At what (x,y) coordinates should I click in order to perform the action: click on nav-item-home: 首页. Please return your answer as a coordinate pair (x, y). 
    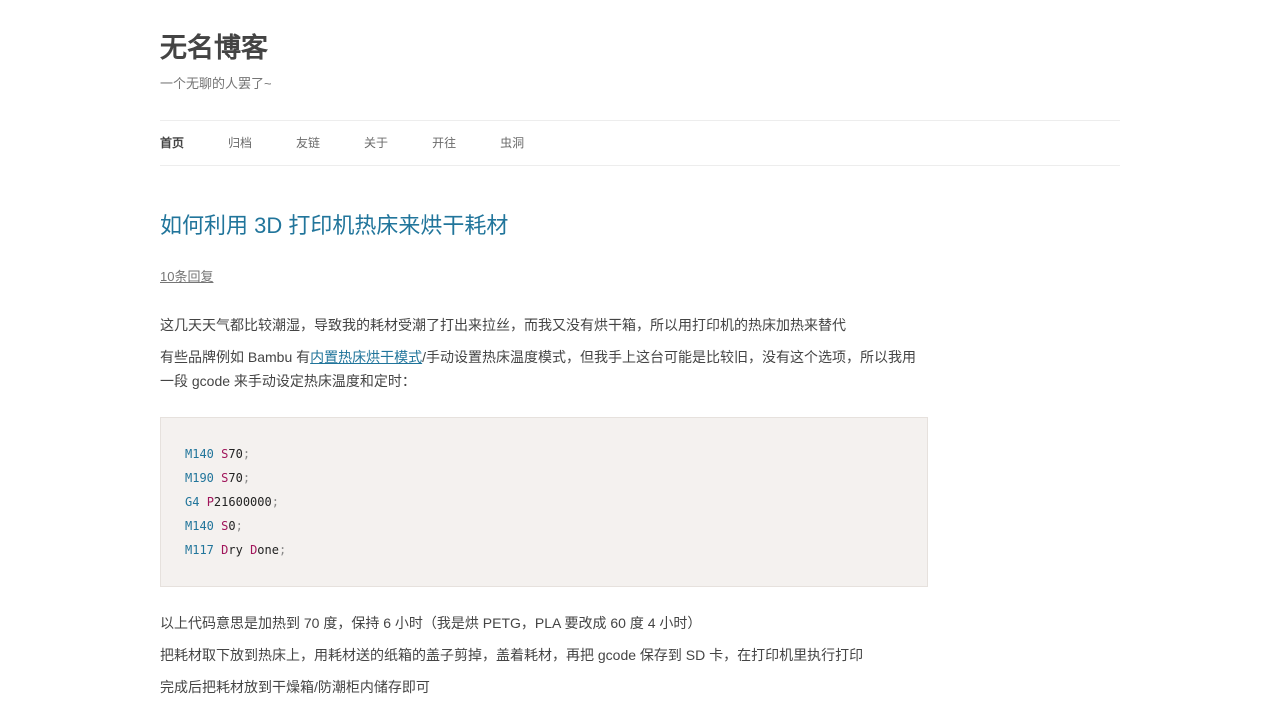
    Looking at the image, I should click on (172, 143).